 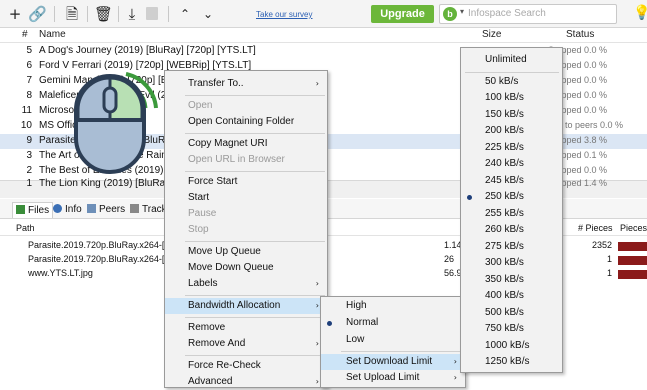 What do you see at coordinates (393, 323) in the screenshot?
I see `menu-item-normal: Normal` at bounding box center [393, 323].